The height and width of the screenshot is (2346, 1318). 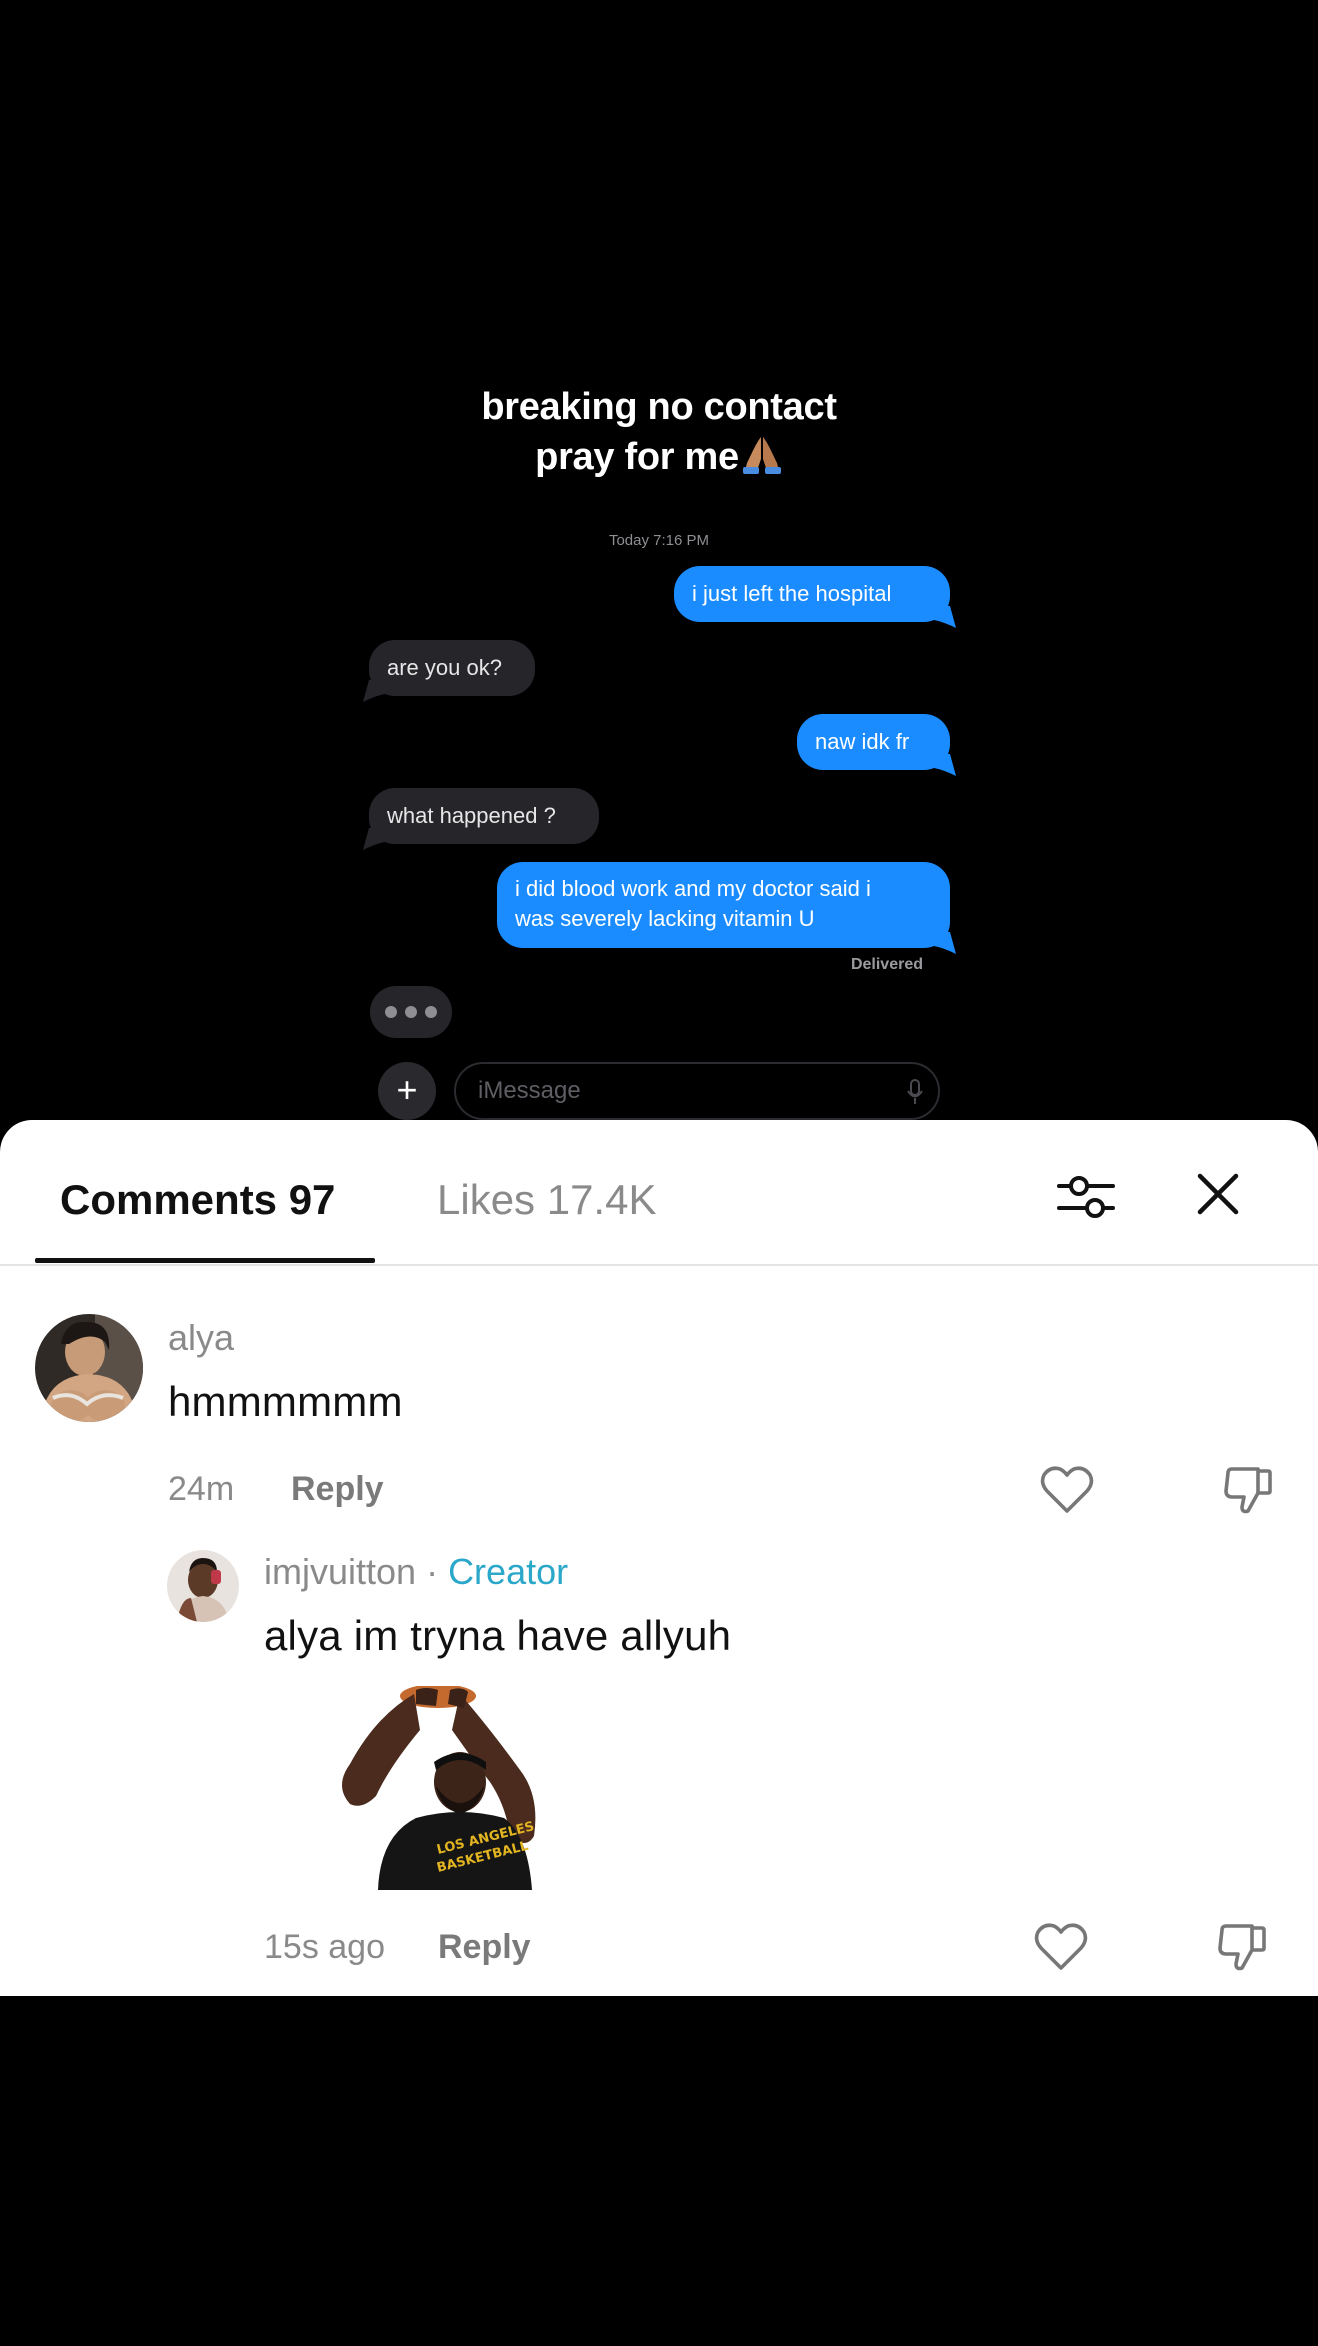 What do you see at coordinates (201, 1489) in the screenshot?
I see `comment-timestamp: 24m` at bounding box center [201, 1489].